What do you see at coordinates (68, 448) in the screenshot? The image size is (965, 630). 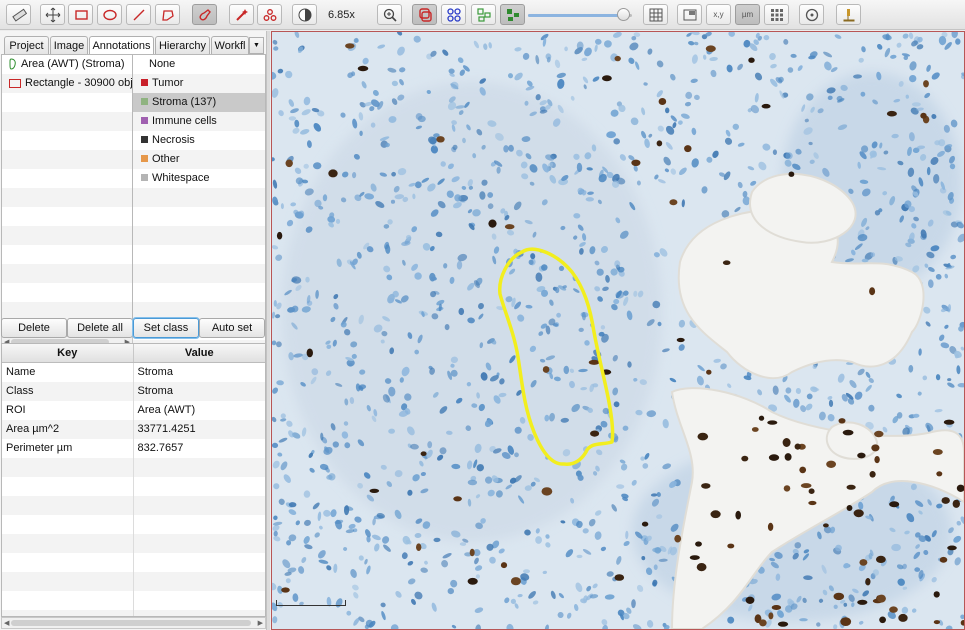 I see `table-cell-key: Perimeter µm` at bounding box center [68, 448].